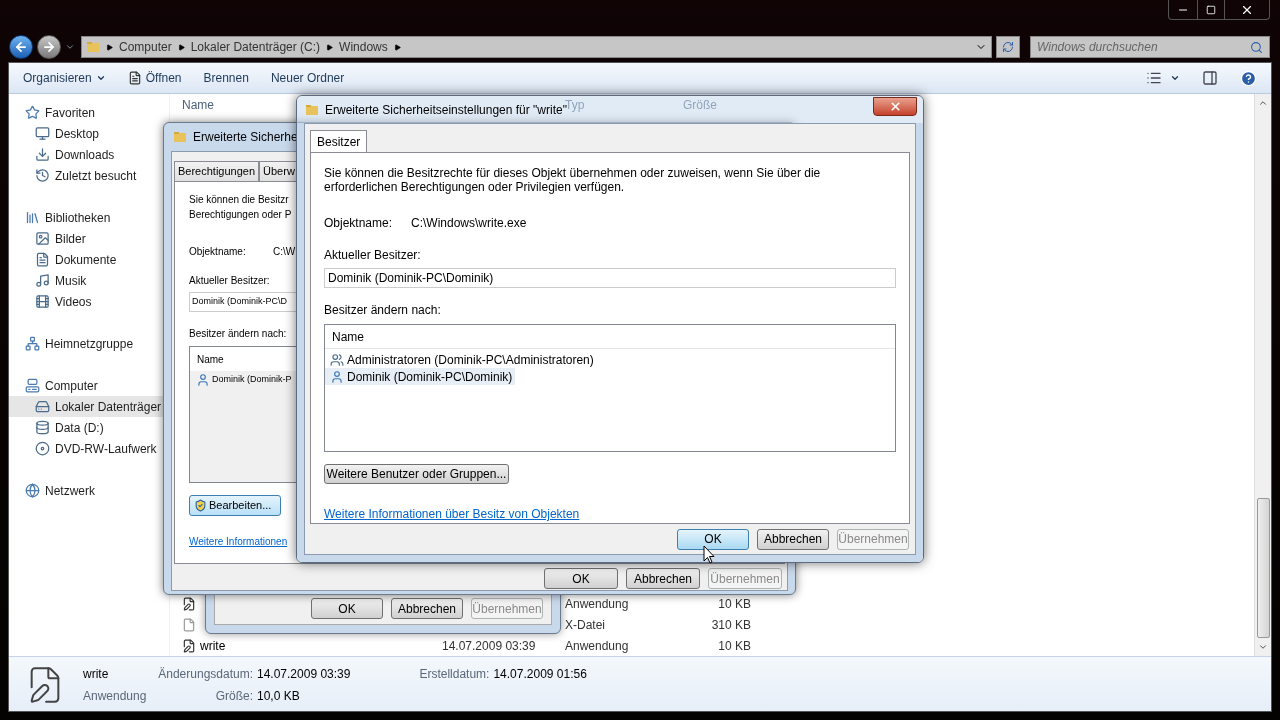 This screenshot has width=1280, height=720. Describe the element at coordinates (100, 78) in the screenshot. I see `caret-icon` at that location.